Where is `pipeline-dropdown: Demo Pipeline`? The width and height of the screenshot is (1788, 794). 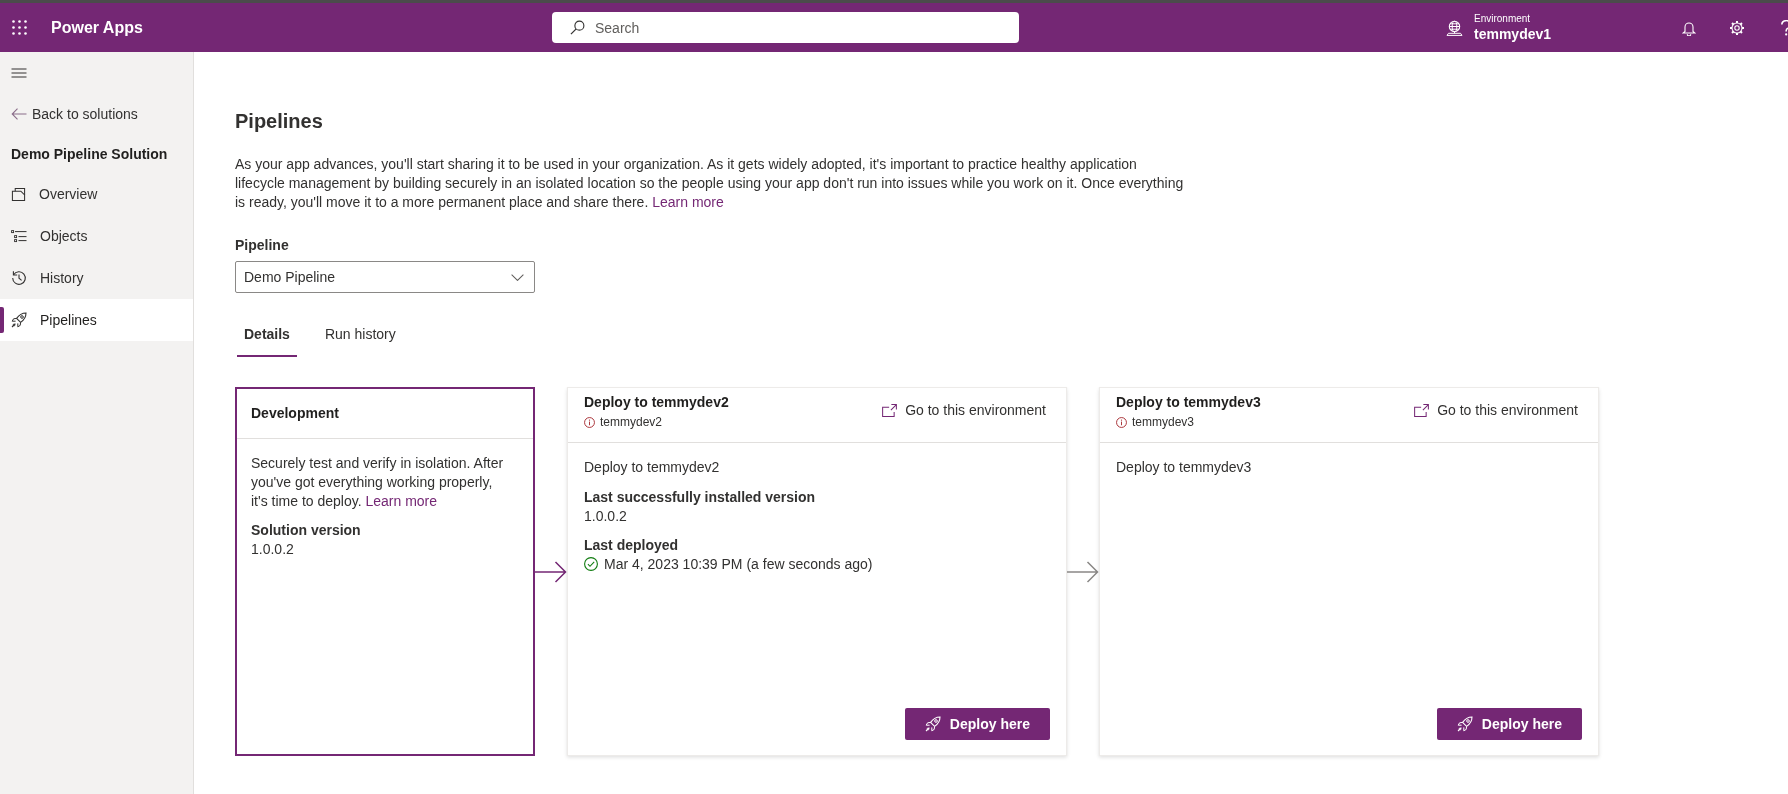
pipeline-dropdown: Demo Pipeline is located at coordinates (385, 277).